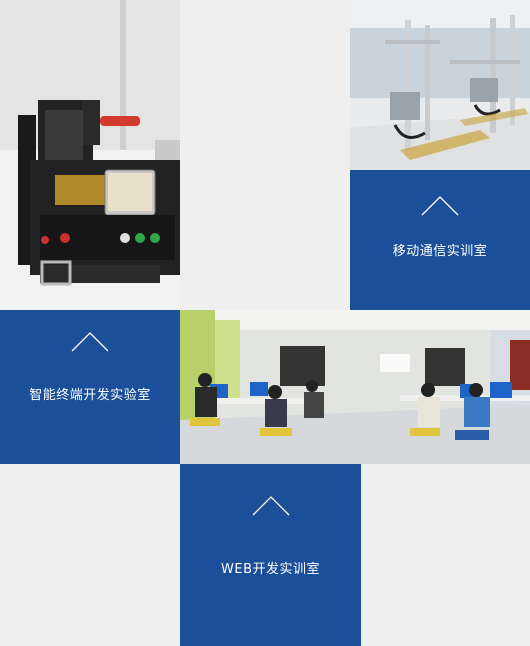  I want to click on tile-label: 移动通信实训室, so click(440, 251).